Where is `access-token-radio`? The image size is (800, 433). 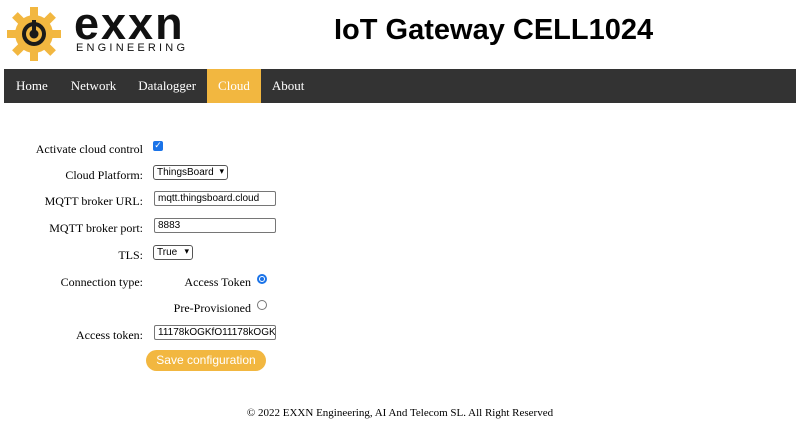 access-token-radio is located at coordinates (262, 279).